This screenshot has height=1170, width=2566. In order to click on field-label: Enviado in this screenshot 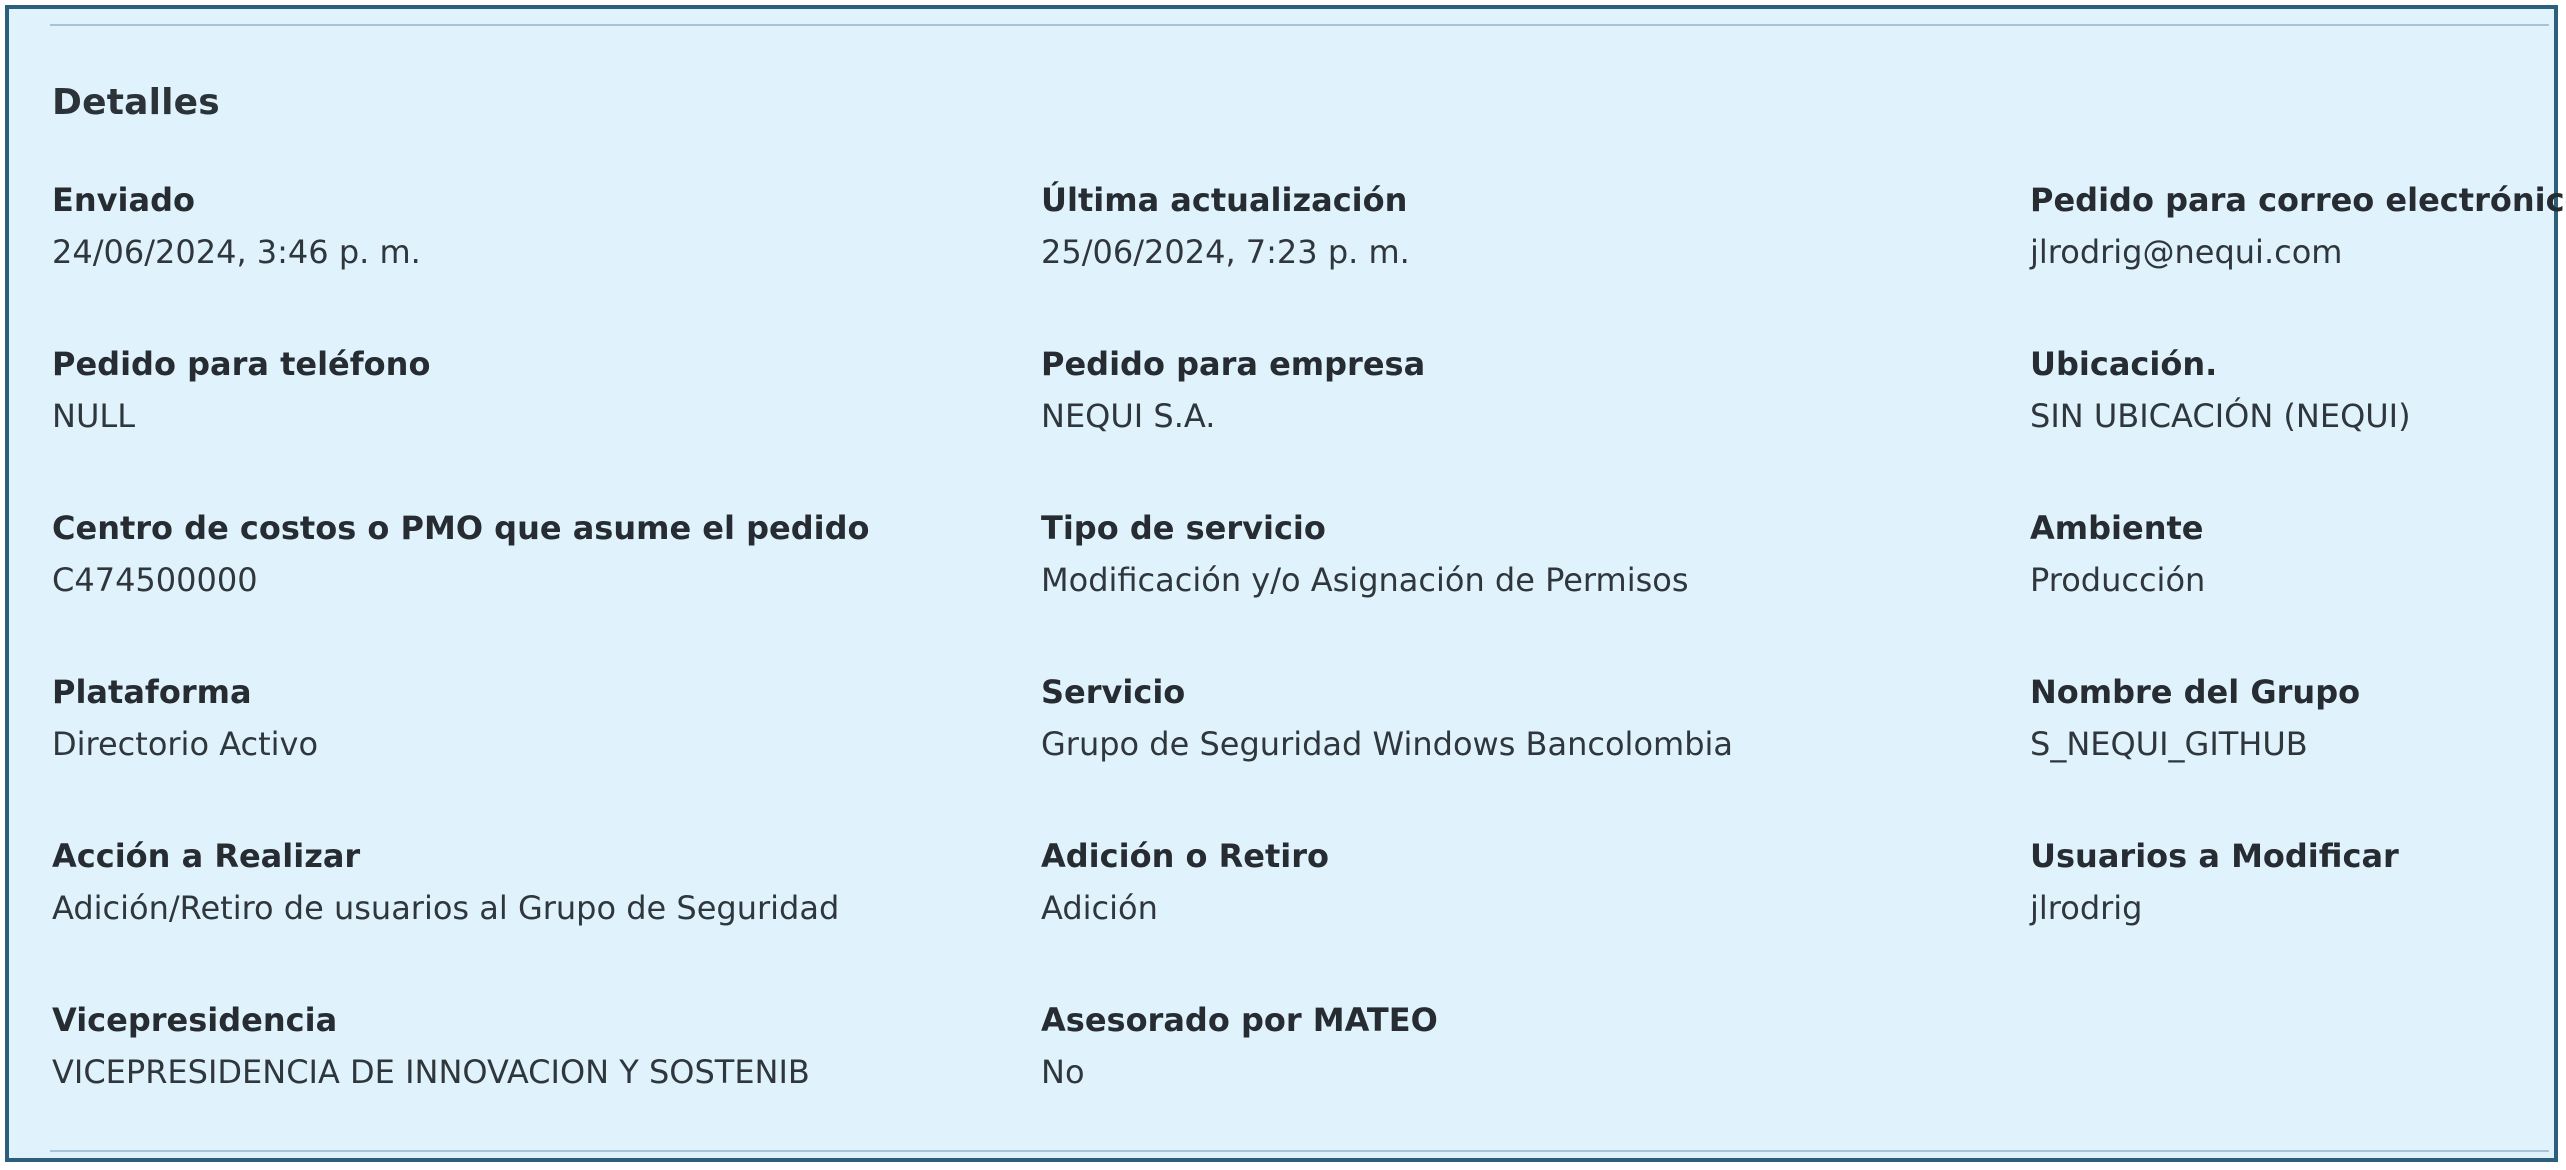, I will do `click(123, 200)`.